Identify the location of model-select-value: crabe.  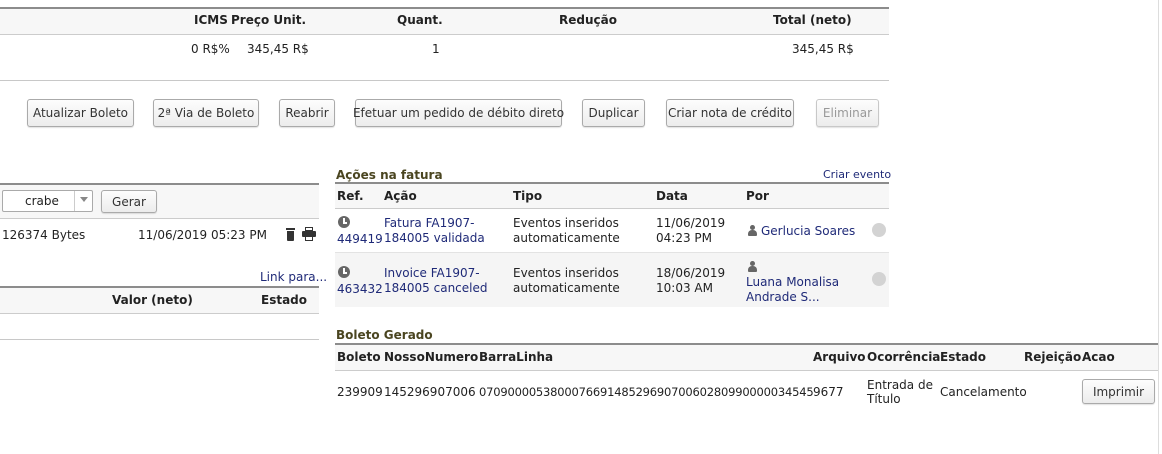
(42, 201).